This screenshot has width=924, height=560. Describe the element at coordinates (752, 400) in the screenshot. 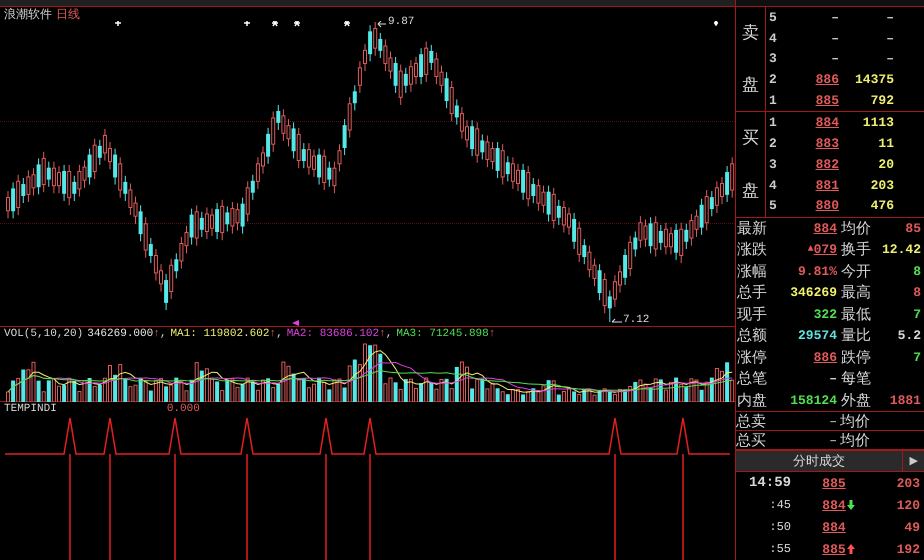

I see `stat-label: 内盘` at that location.